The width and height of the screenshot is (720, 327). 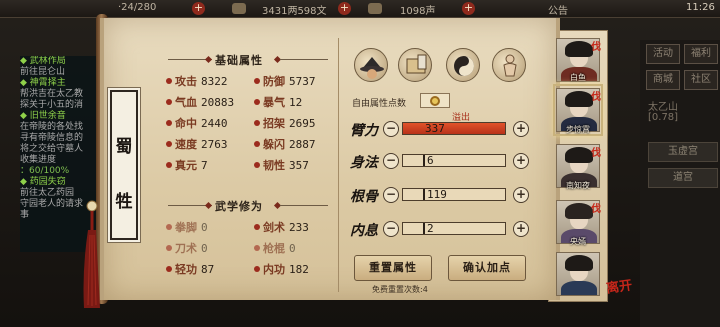 I want to click on tassel-ornament, so click(x=91, y=254).